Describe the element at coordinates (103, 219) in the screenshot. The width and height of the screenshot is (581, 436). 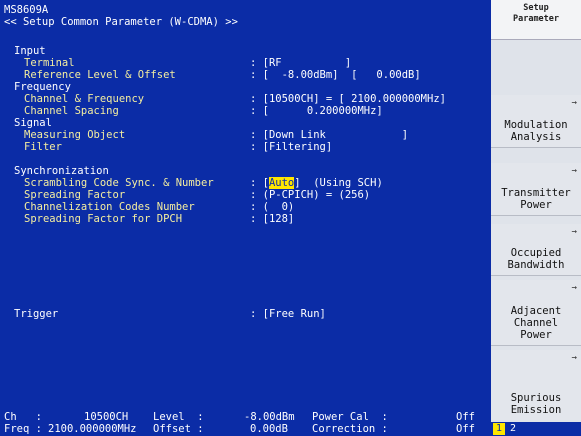
I see `spreading-dpch-label: Spreading Factor for DPCH` at that location.